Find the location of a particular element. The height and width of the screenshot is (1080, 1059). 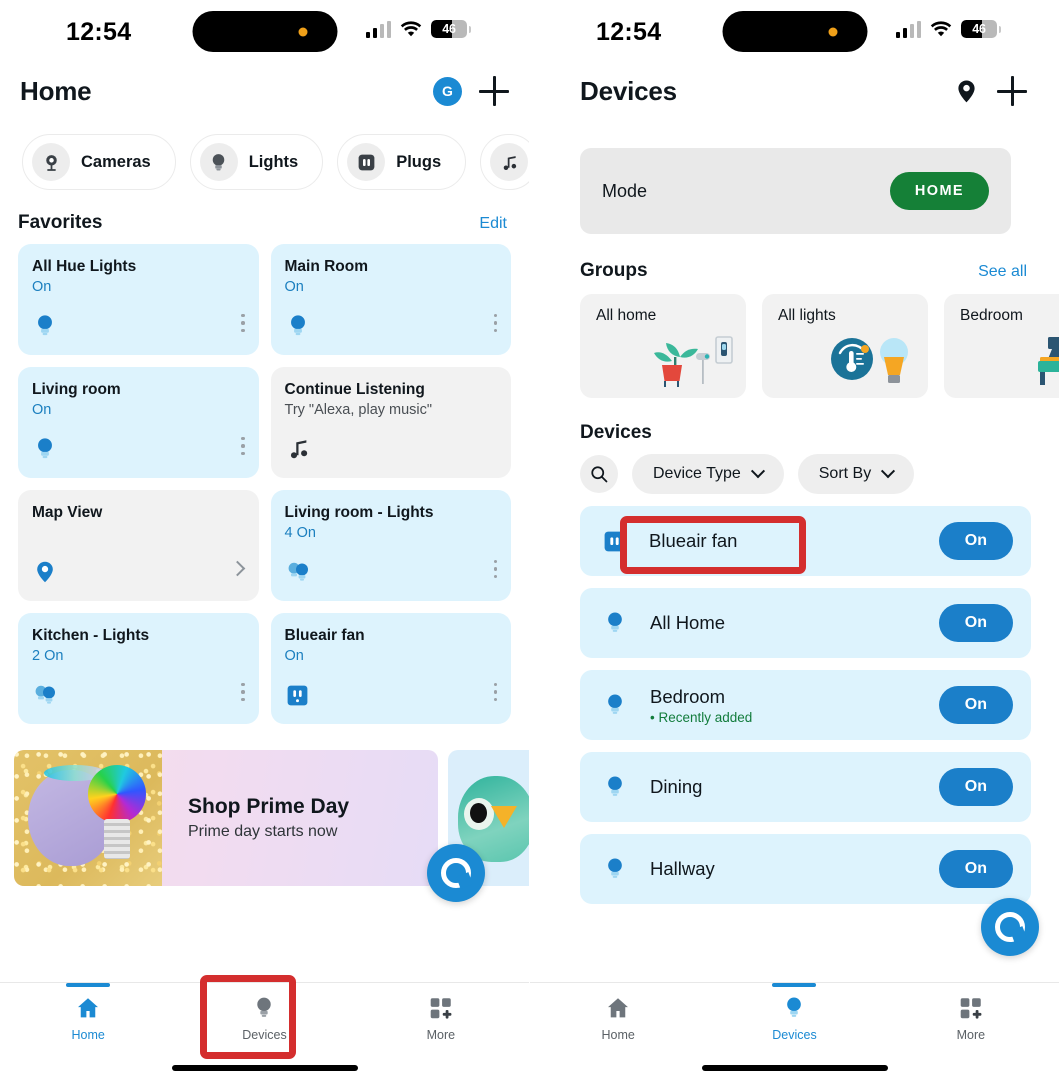

filter-sort-by: Sort By is located at coordinates (856, 474).